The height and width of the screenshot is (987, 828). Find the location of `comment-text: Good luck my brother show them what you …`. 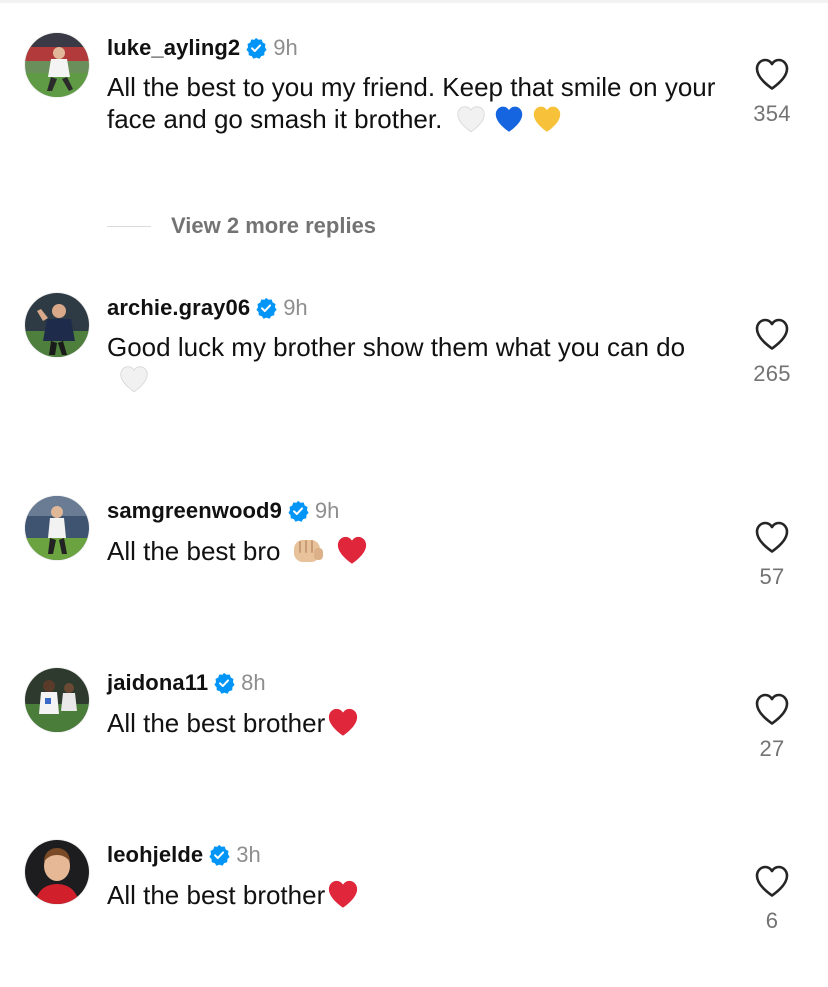

comment-text: Good luck my brother show them what you … is located at coordinates (417, 363).